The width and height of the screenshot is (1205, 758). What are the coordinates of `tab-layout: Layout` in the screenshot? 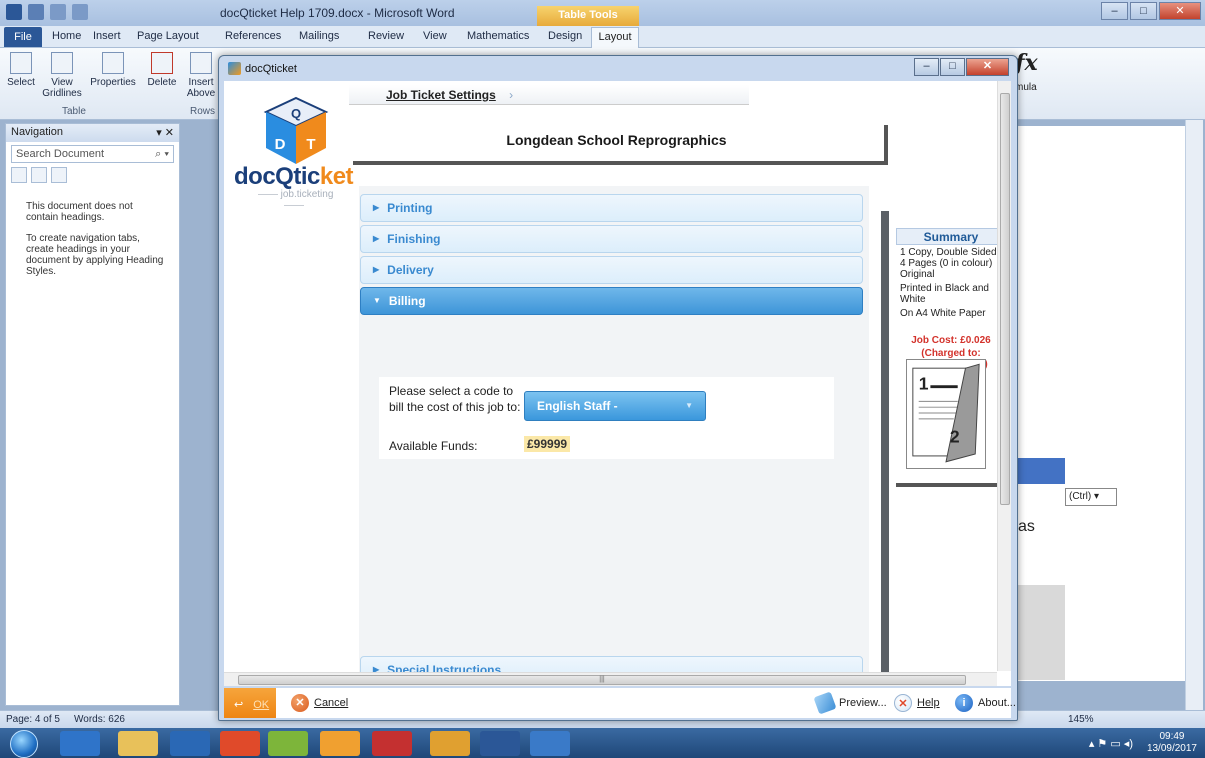 It's located at (615, 38).